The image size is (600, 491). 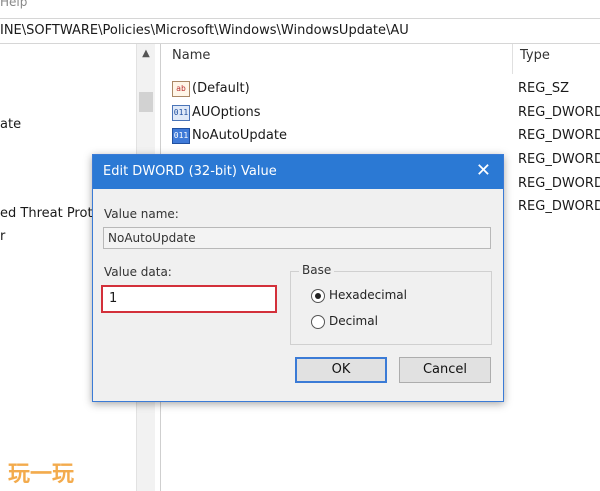 What do you see at coordinates (10, 124) in the screenshot?
I see `tree-item: ate` at bounding box center [10, 124].